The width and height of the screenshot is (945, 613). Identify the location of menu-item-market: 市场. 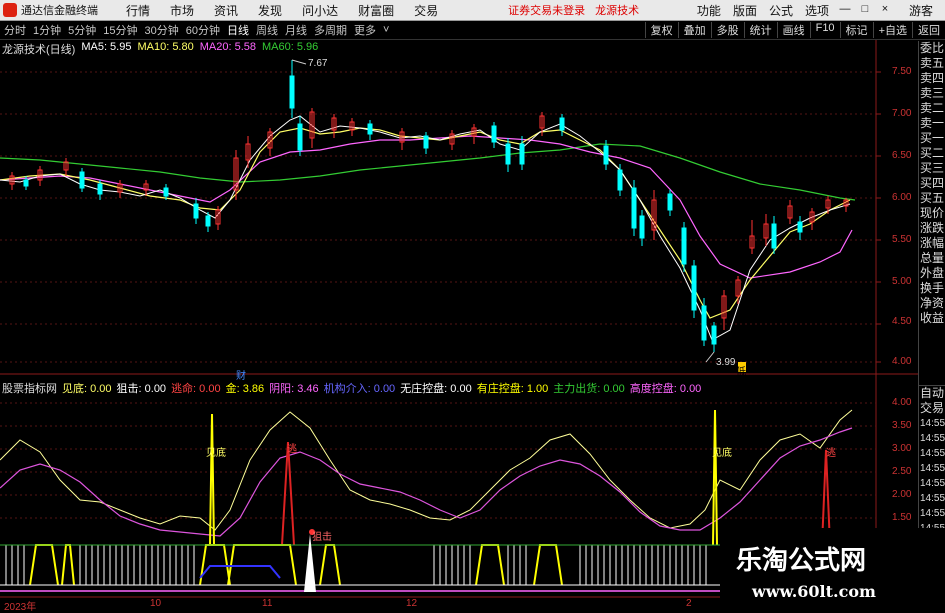
(182, 10).